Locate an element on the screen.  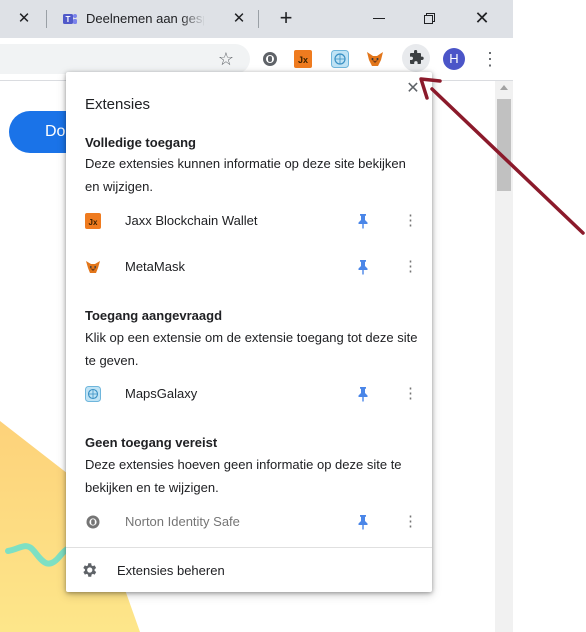
popup-title: Extensies is located at coordinates (118, 104).